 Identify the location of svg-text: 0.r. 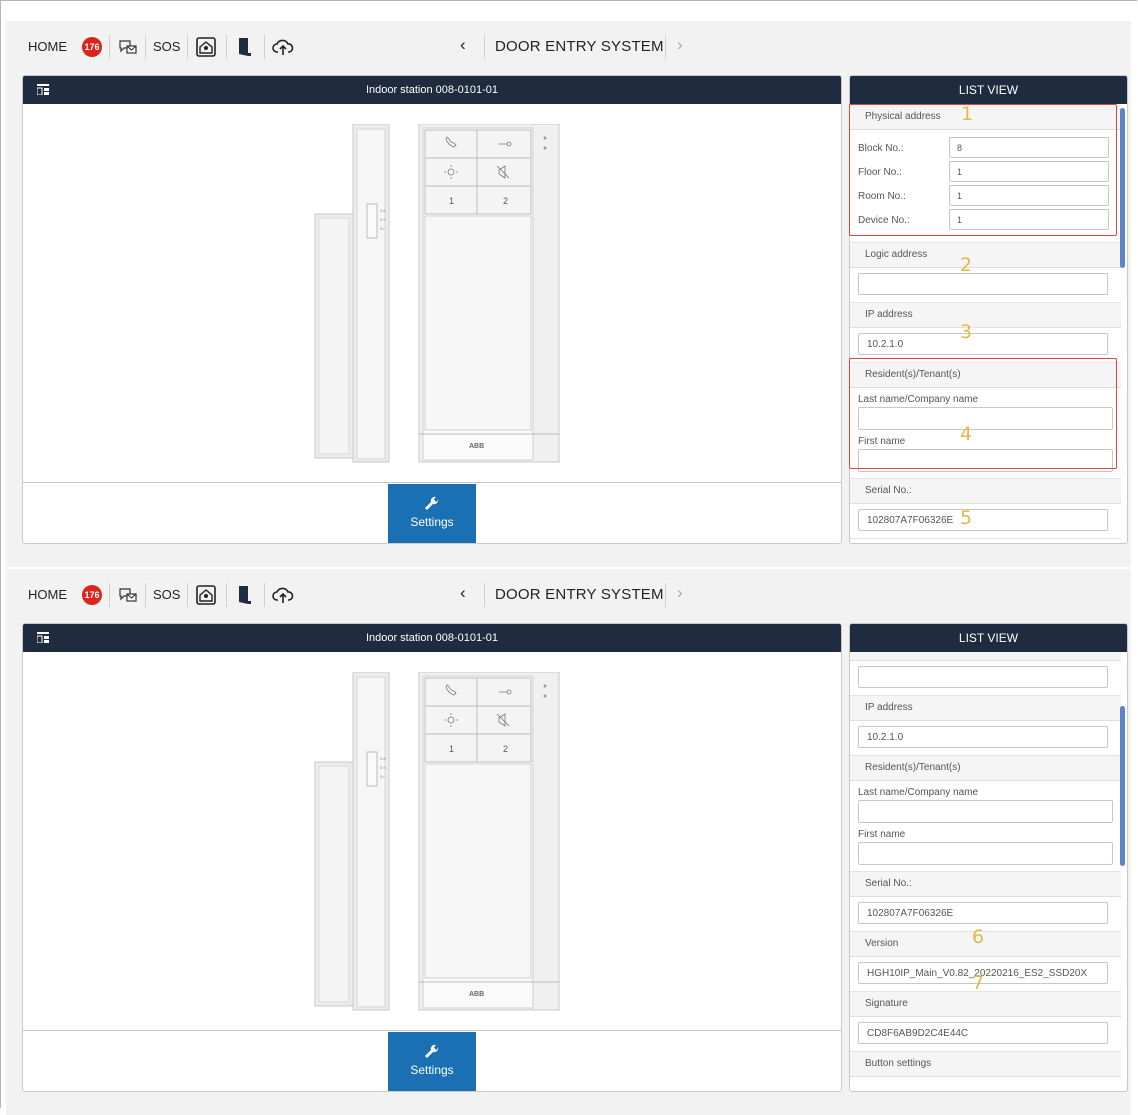
(382, 776).